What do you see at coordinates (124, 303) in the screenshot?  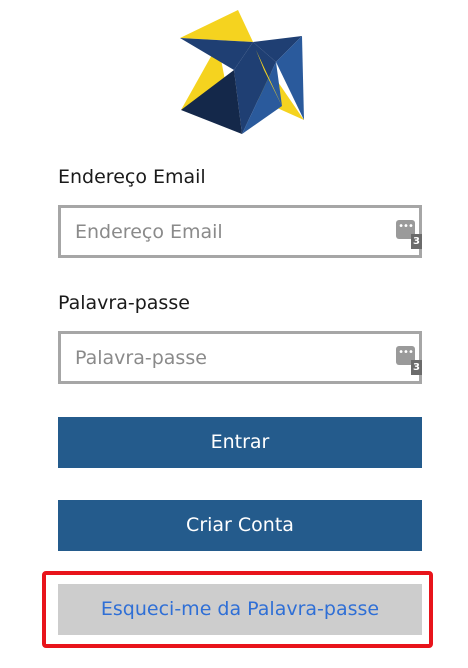 I see `password-label: Palavra-passe` at bounding box center [124, 303].